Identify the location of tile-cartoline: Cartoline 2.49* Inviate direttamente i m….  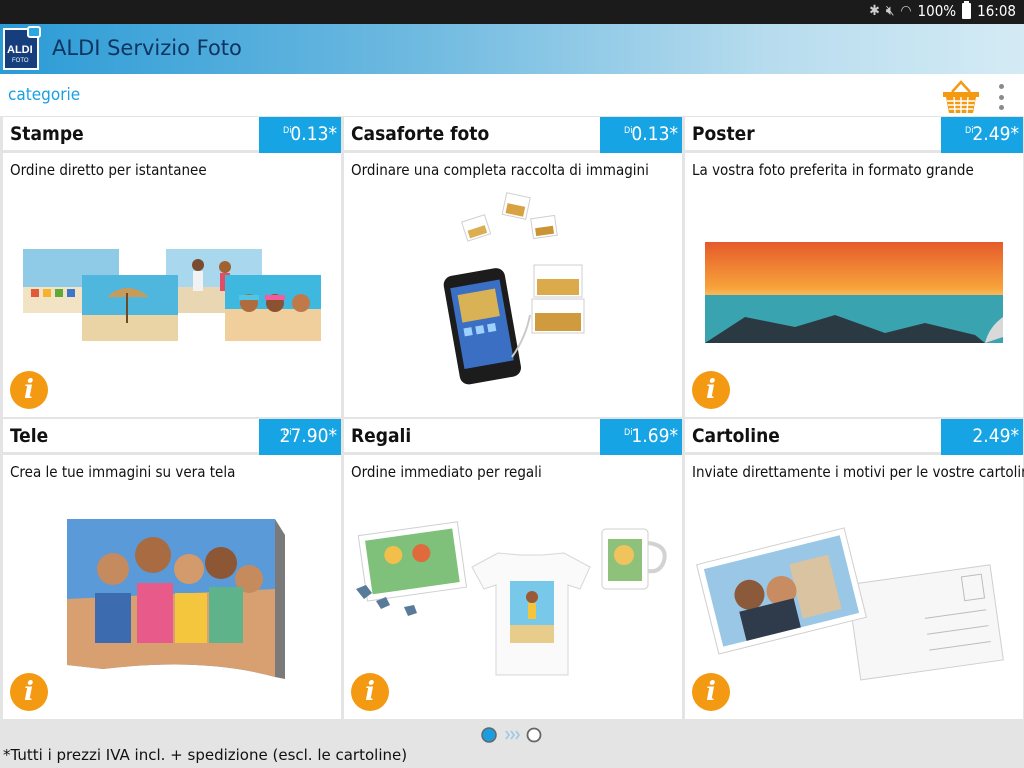
(854, 569).